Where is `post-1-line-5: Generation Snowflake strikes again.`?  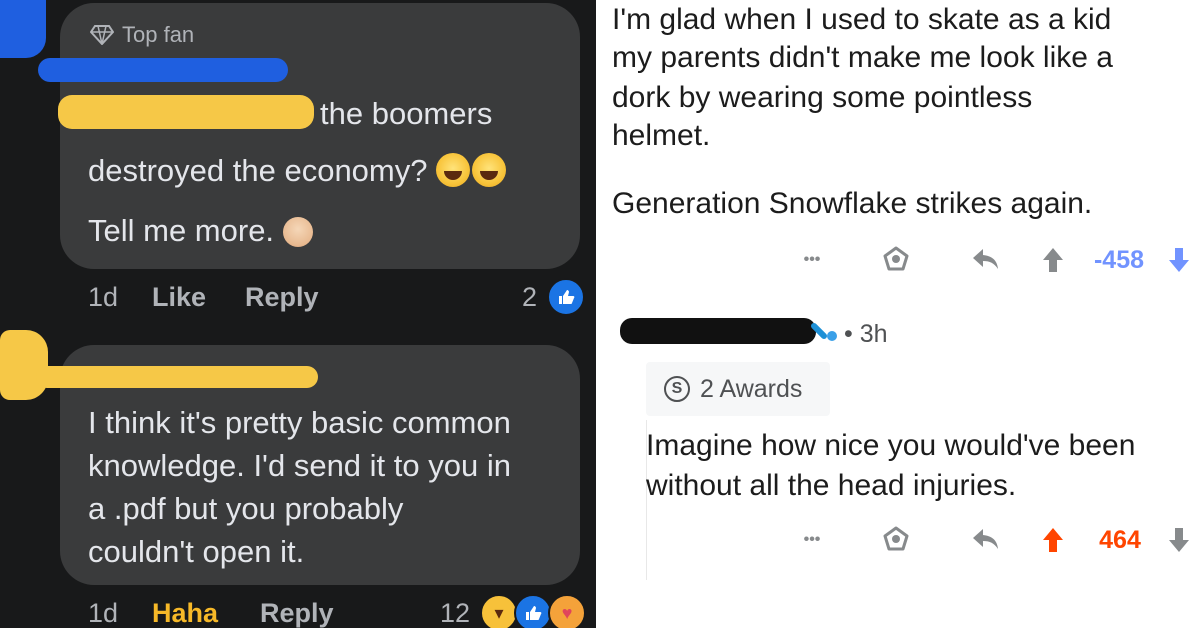
post-1-line-5: Generation Snowflake strikes again. is located at coordinates (852, 203).